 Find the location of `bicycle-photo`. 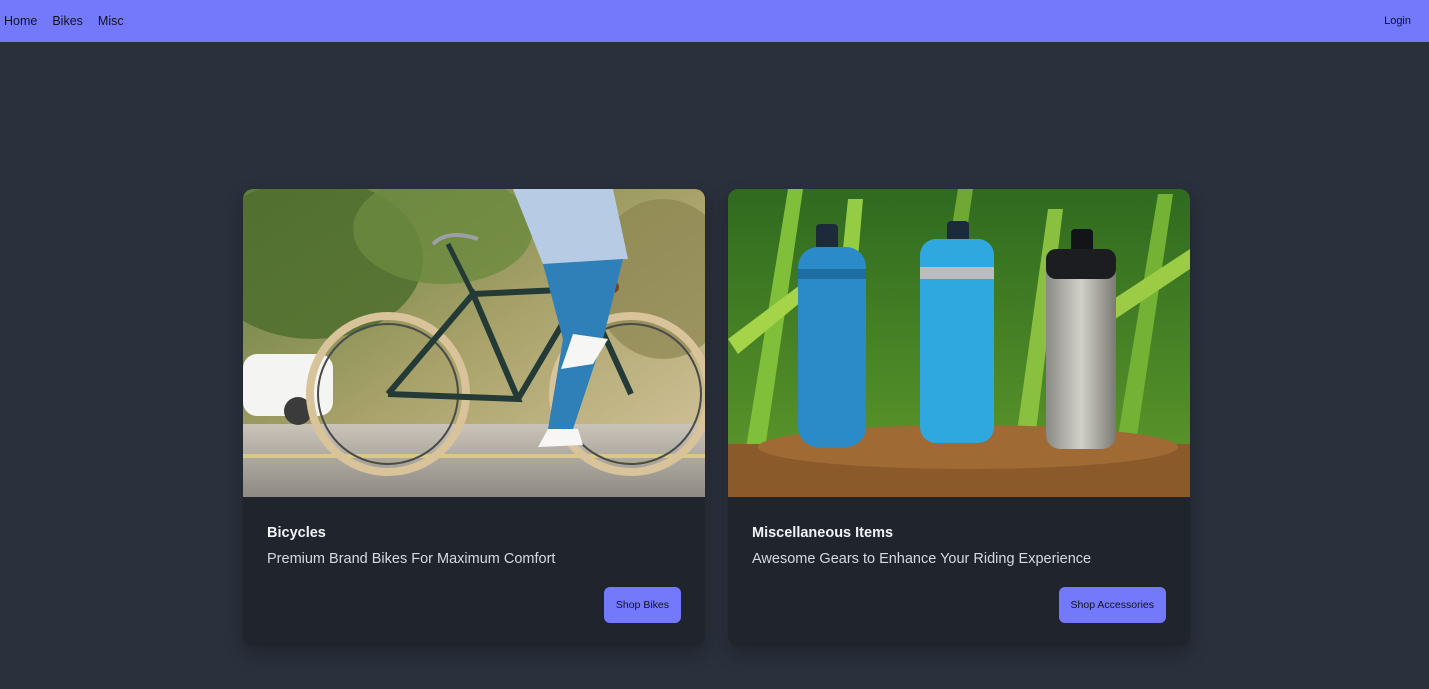

bicycle-photo is located at coordinates (474, 343).